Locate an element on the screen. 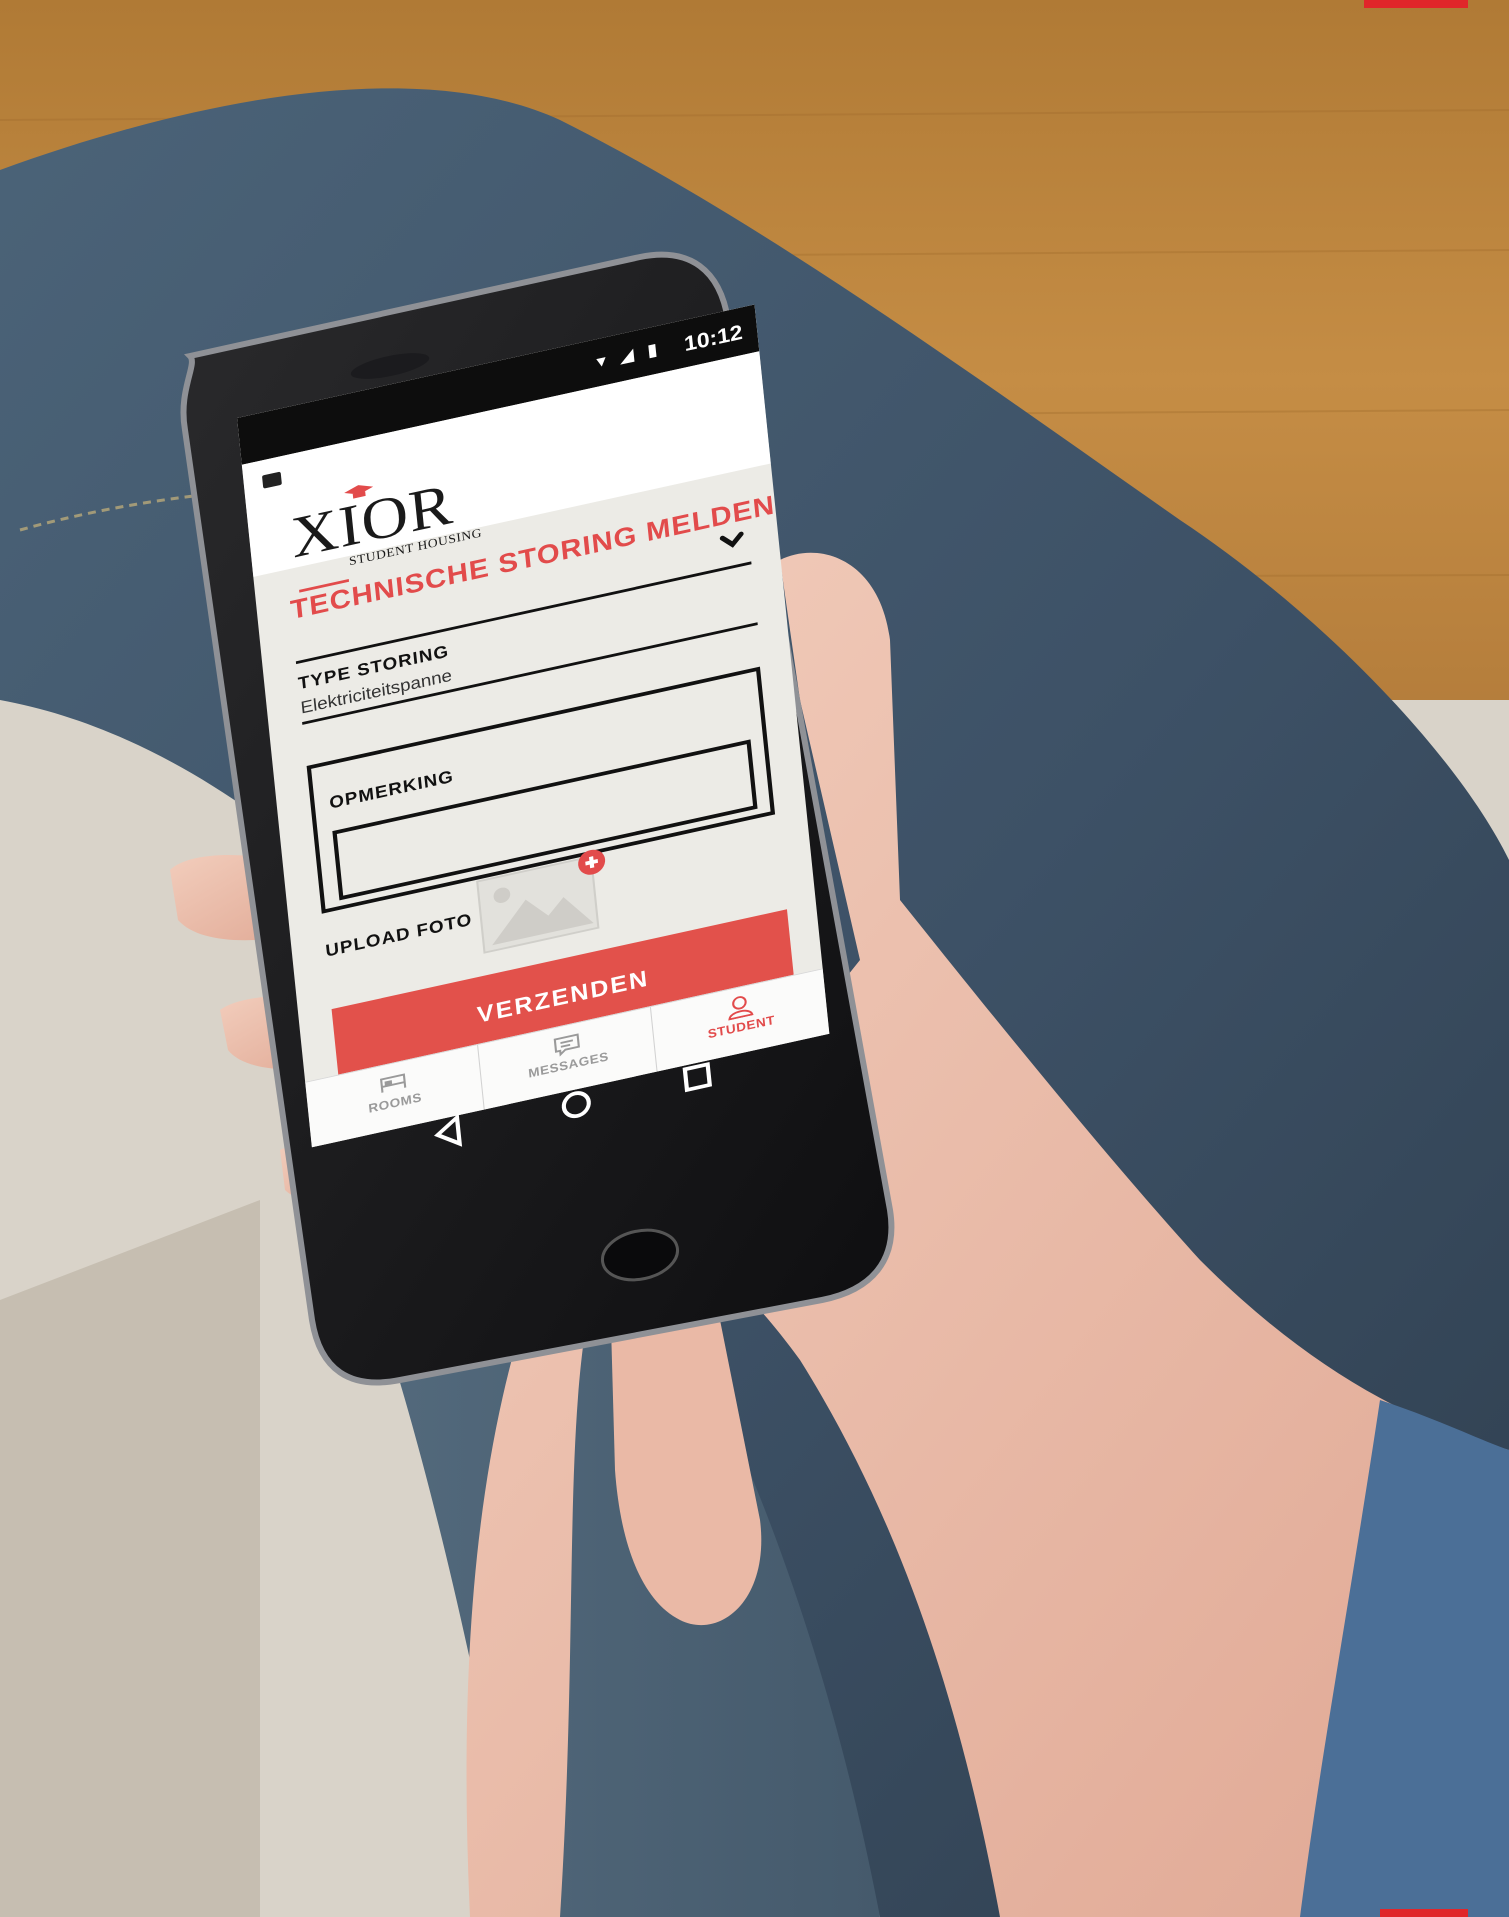 The width and height of the screenshot is (1509, 1917). recents-icon is located at coordinates (697, 1077).